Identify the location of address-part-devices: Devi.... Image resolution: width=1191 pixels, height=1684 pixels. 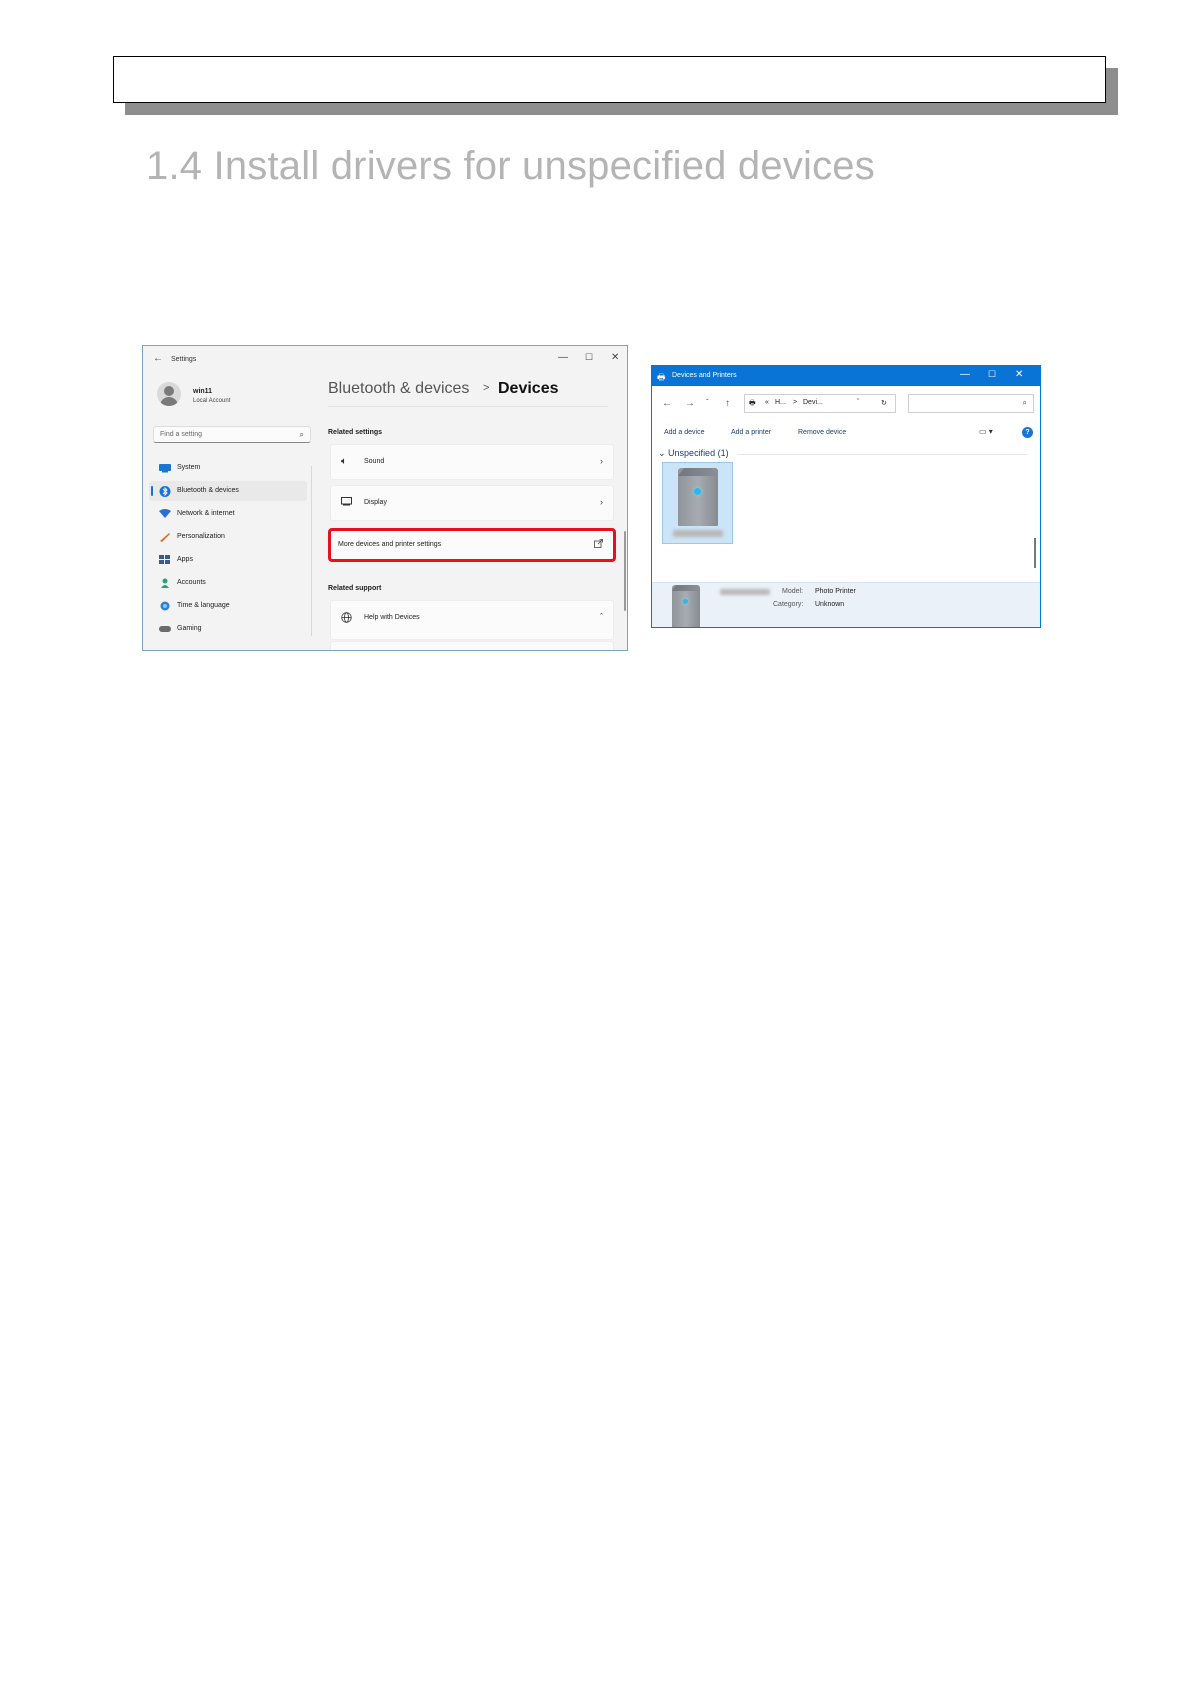
(813, 402).